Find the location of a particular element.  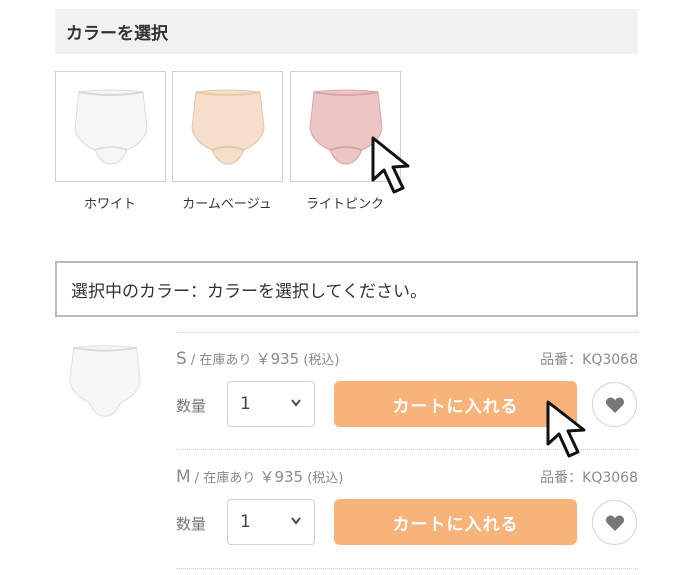

color-label-light-pink: ライトピンク is located at coordinates (344, 204).